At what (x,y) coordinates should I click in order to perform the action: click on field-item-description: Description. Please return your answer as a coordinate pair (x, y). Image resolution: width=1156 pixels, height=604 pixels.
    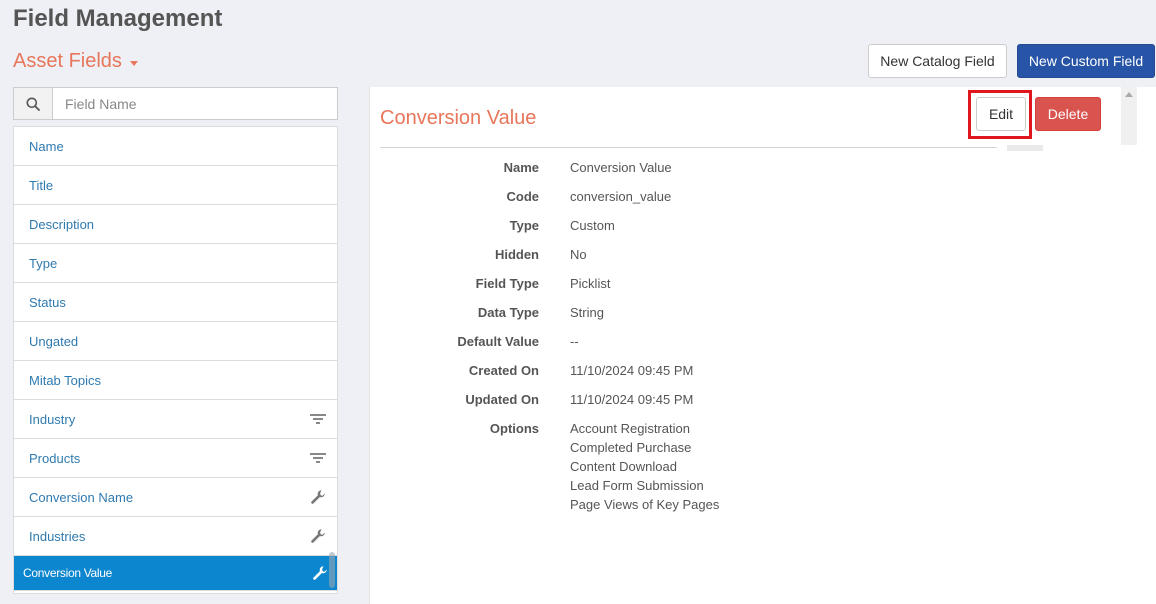
    Looking at the image, I should click on (175, 224).